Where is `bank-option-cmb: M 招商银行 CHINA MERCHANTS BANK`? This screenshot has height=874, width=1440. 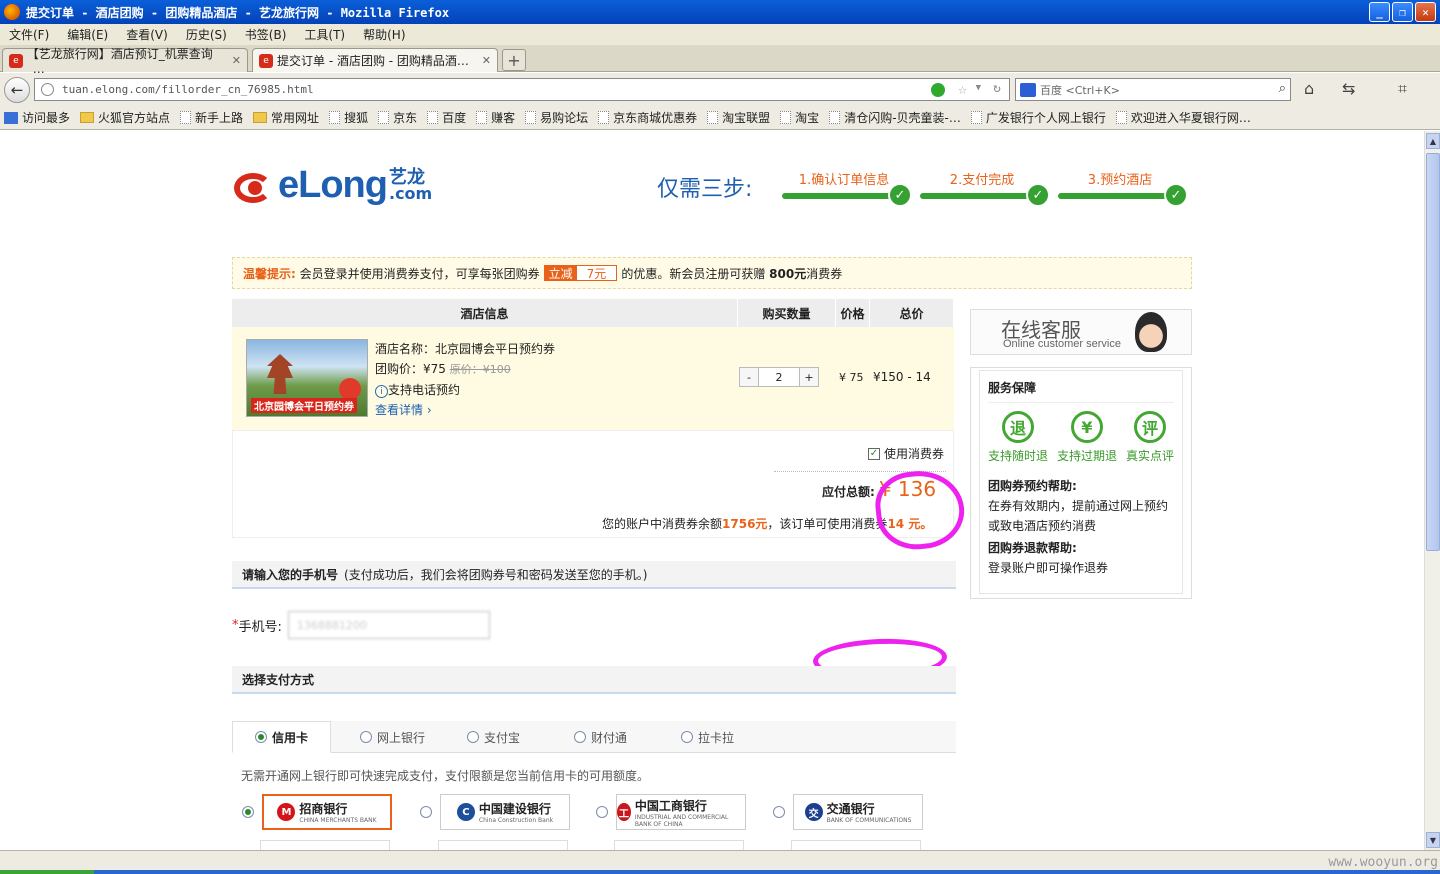 bank-option-cmb: M 招商银行 CHINA MERCHANTS BANK is located at coordinates (317, 812).